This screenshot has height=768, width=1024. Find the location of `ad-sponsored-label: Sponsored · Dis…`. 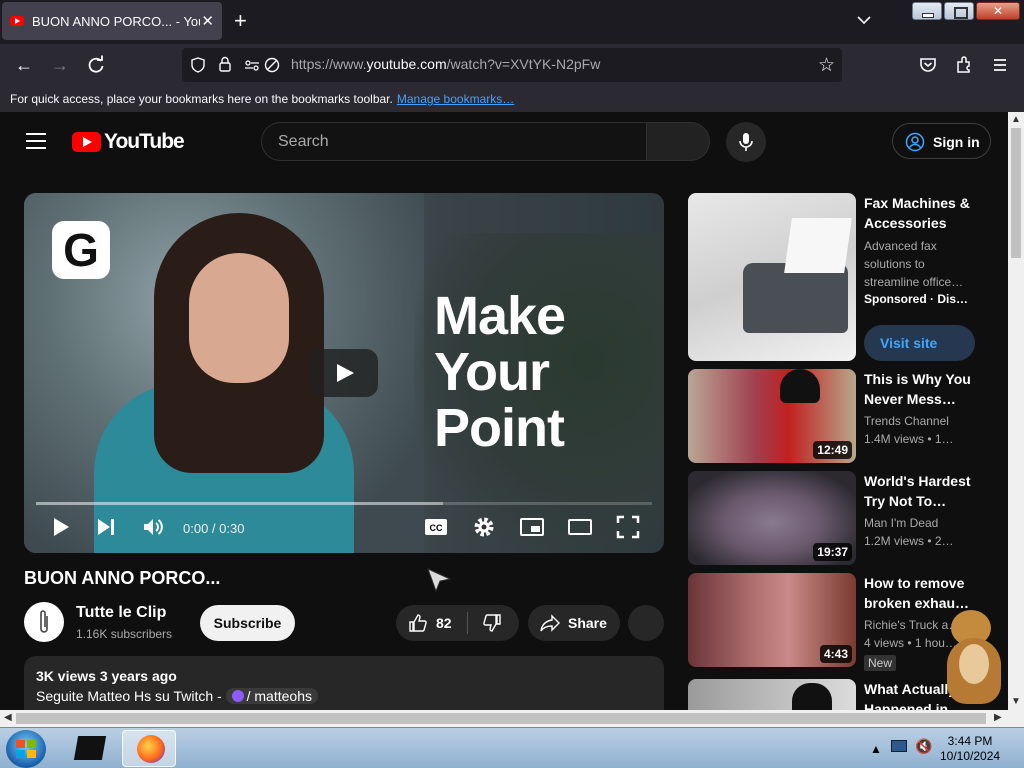

ad-sponsored-label: Sponsored · Dis… is located at coordinates (923, 299).